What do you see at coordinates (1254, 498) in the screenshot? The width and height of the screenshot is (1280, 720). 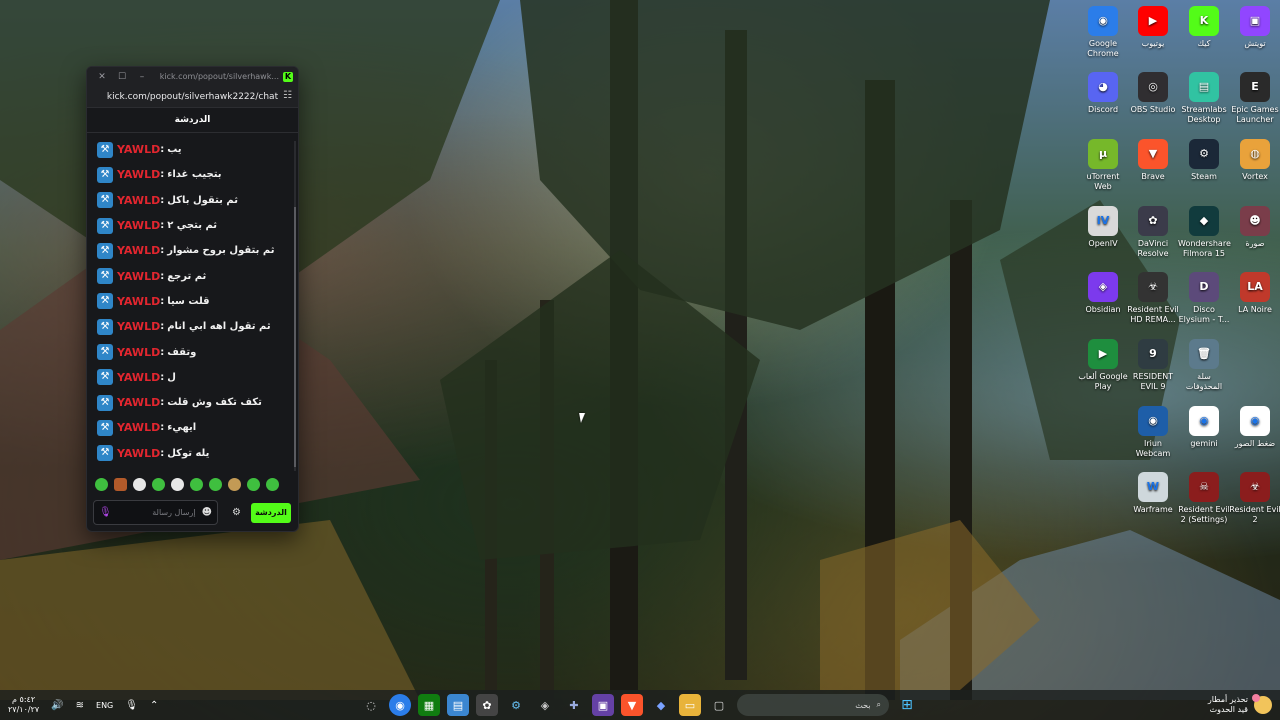 I see `desktop-shortcut: ☣ Resident Evil 2` at bounding box center [1254, 498].